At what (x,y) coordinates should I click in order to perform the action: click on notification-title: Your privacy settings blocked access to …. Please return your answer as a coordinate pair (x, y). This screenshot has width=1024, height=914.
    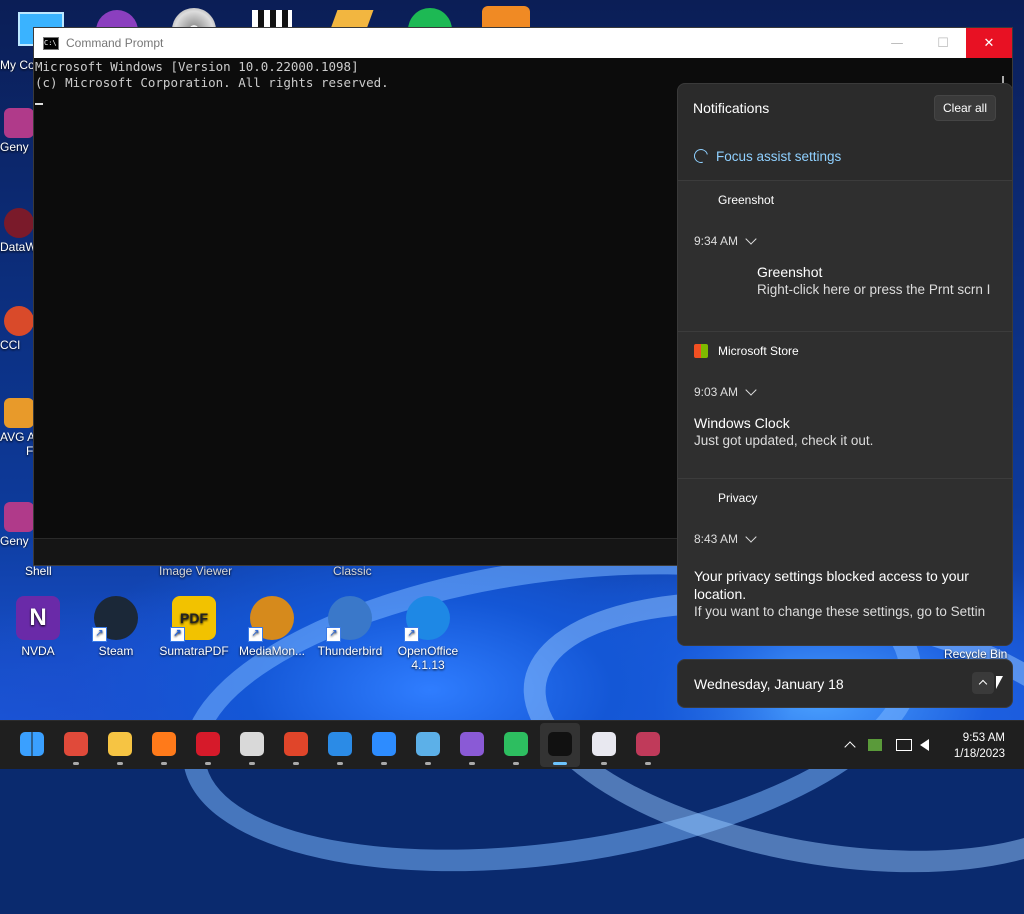
    Looking at the image, I should click on (831, 585).